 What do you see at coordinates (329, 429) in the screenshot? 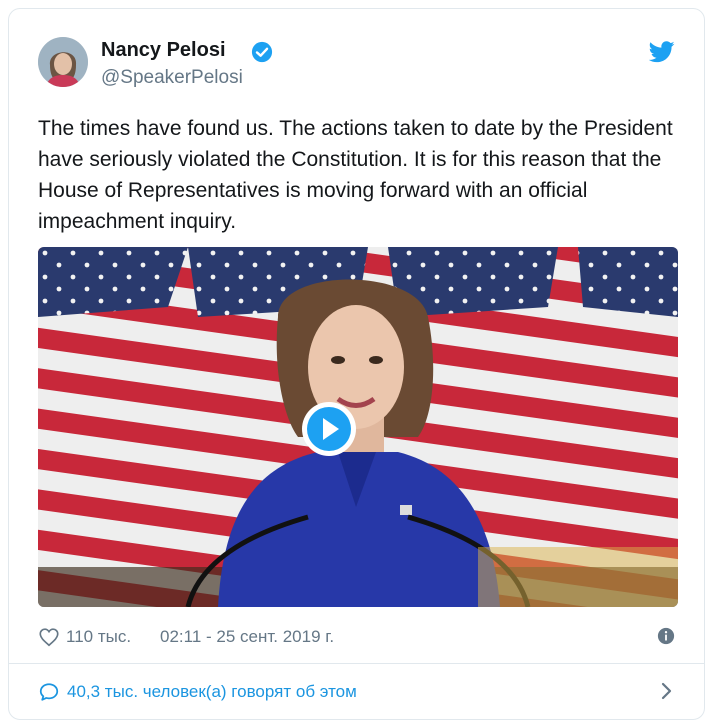
I see `play-icon` at bounding box center [329, 429].